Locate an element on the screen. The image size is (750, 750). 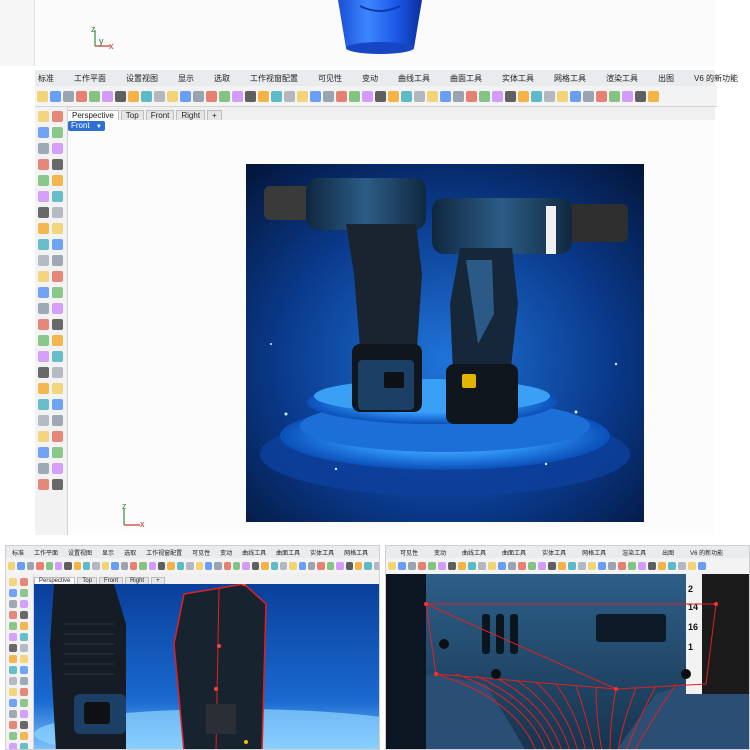
bl-menu-standard: 标准 is located at coordinates (18, 552).